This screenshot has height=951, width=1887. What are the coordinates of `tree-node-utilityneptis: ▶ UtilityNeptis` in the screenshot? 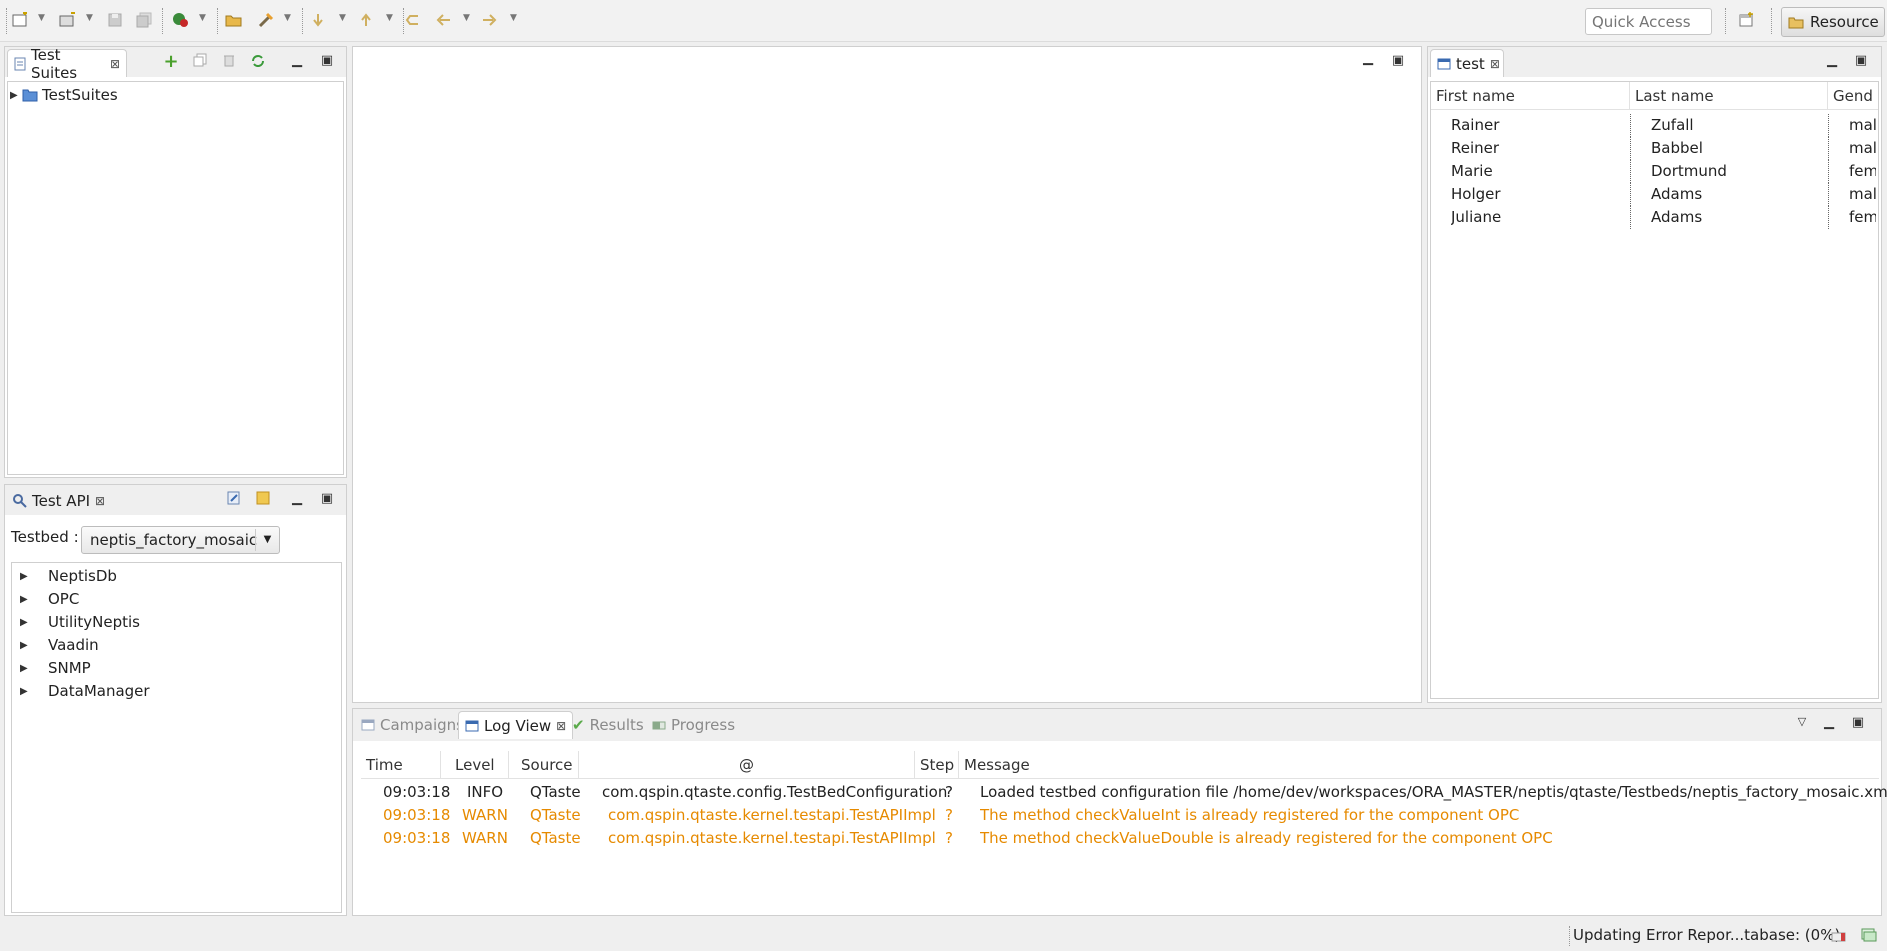 It's located at (80, 622).